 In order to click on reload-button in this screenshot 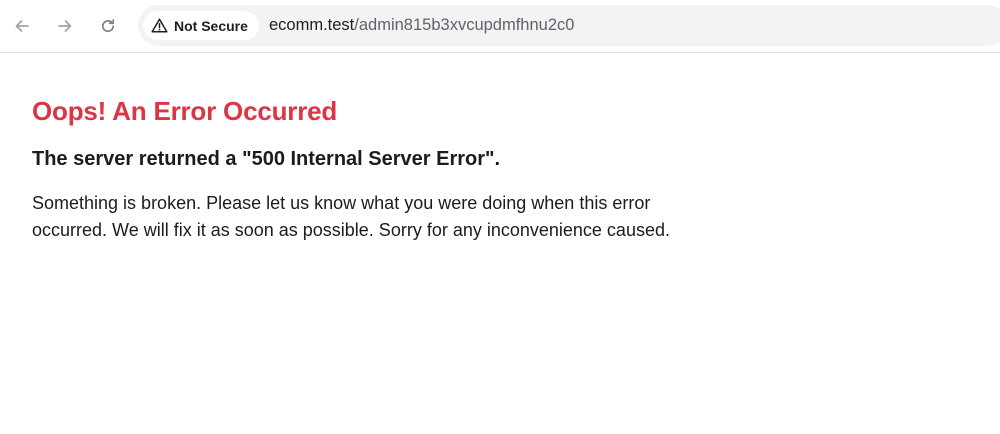, I will do `click(108, 26)`.